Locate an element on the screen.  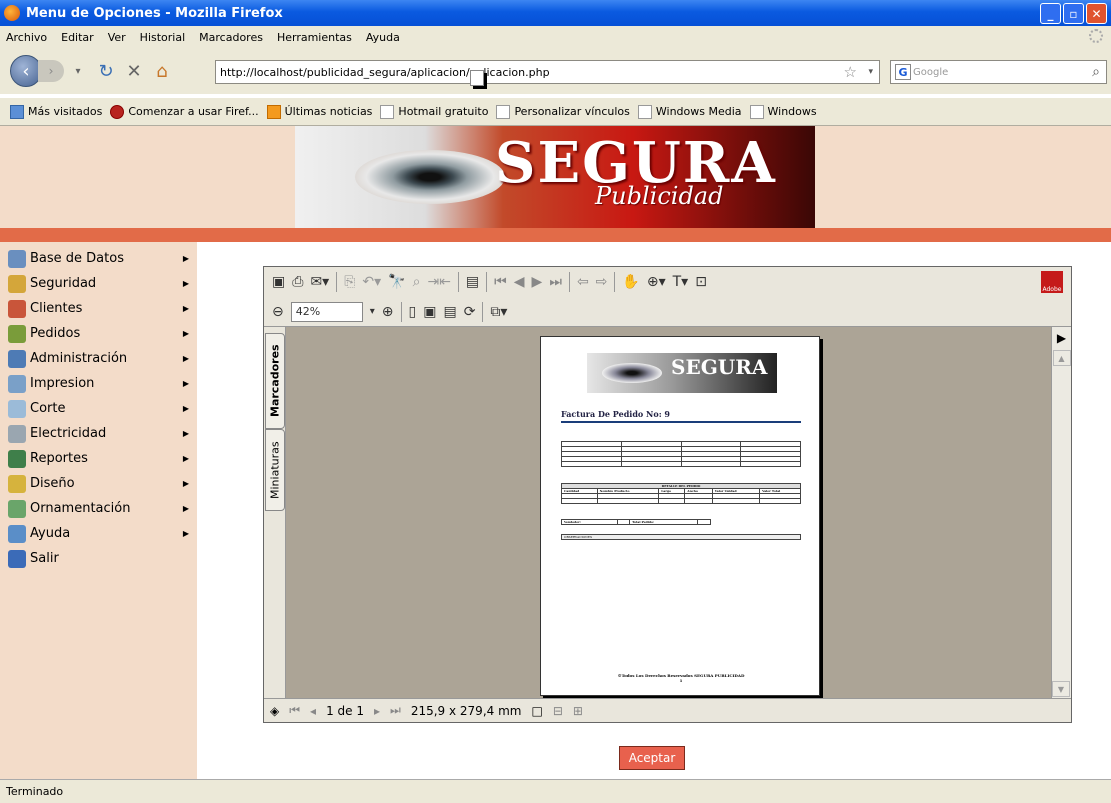
invoice-banner: SEGURA is located at coordinates (682, 373).